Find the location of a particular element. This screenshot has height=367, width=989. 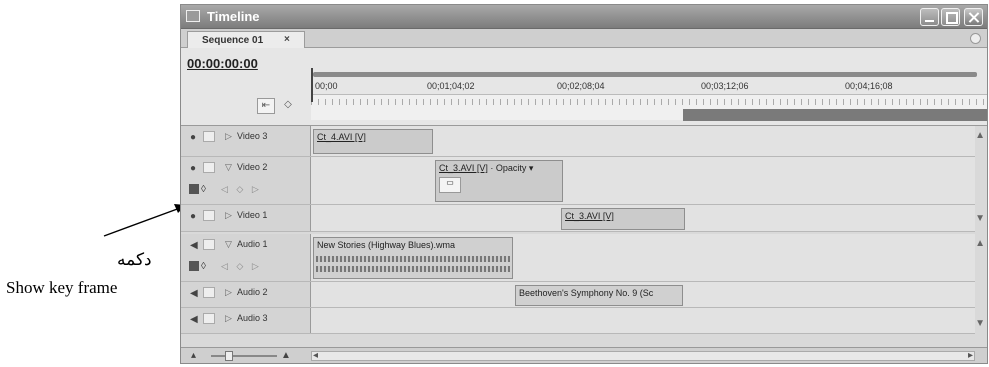

ruler-scale is located at coordinates (649, 107).